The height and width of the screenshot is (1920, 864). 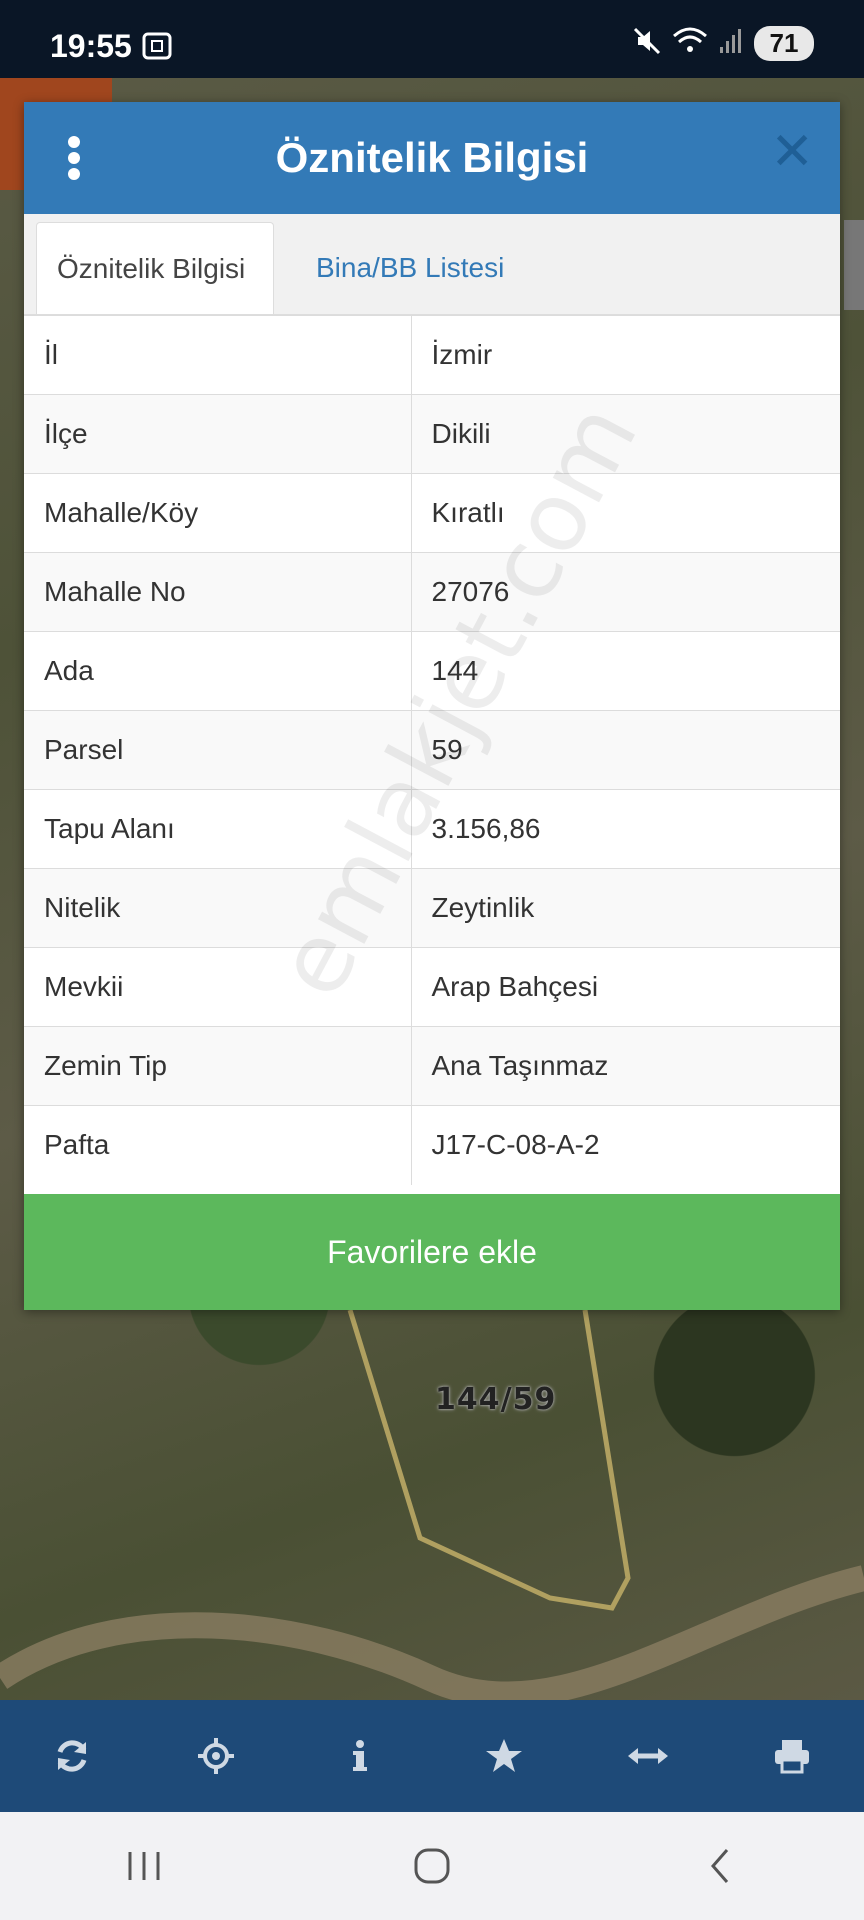 I want to click on row-value: Dikili, so click(x=625, y=434).